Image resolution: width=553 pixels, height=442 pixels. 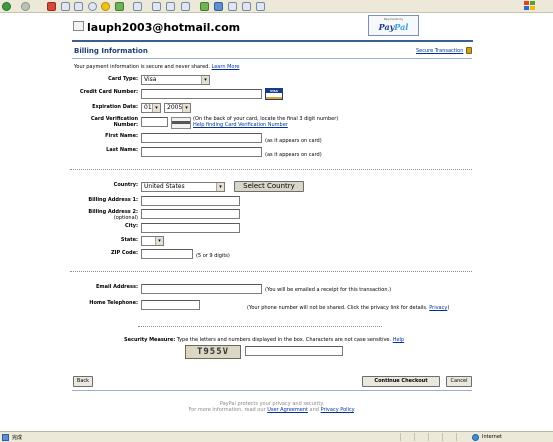 I want to click on cvn-input, so click(x=154, y=122).